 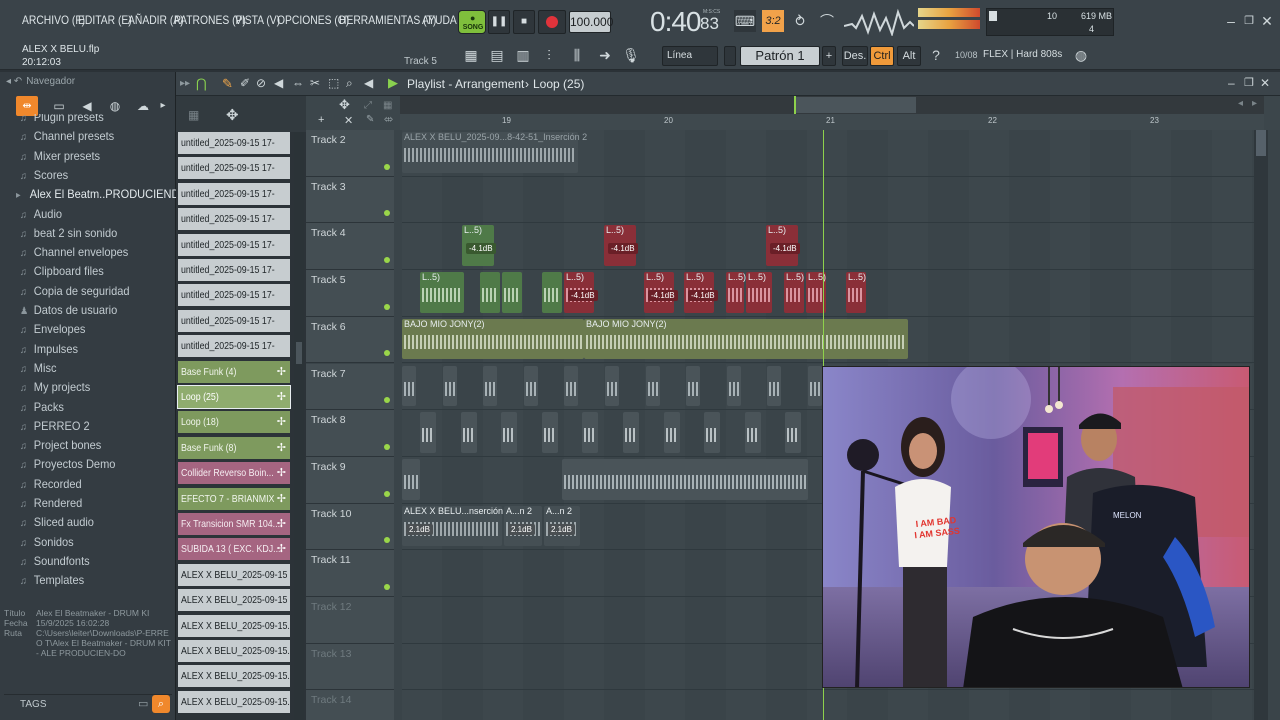 What do you see at coordinates (55, 561) in the screenshot?
I see `browser-item: ♫ Soundfonts` at bounding box center [55, 561].